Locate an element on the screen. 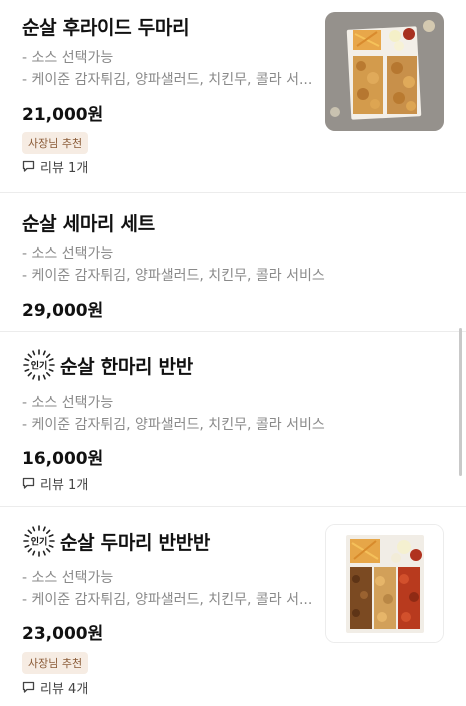 This screenshot has width=466, height=706. menu-item-title-row: 순살 후라이드 두마리 is located at coordinates (106, 26).